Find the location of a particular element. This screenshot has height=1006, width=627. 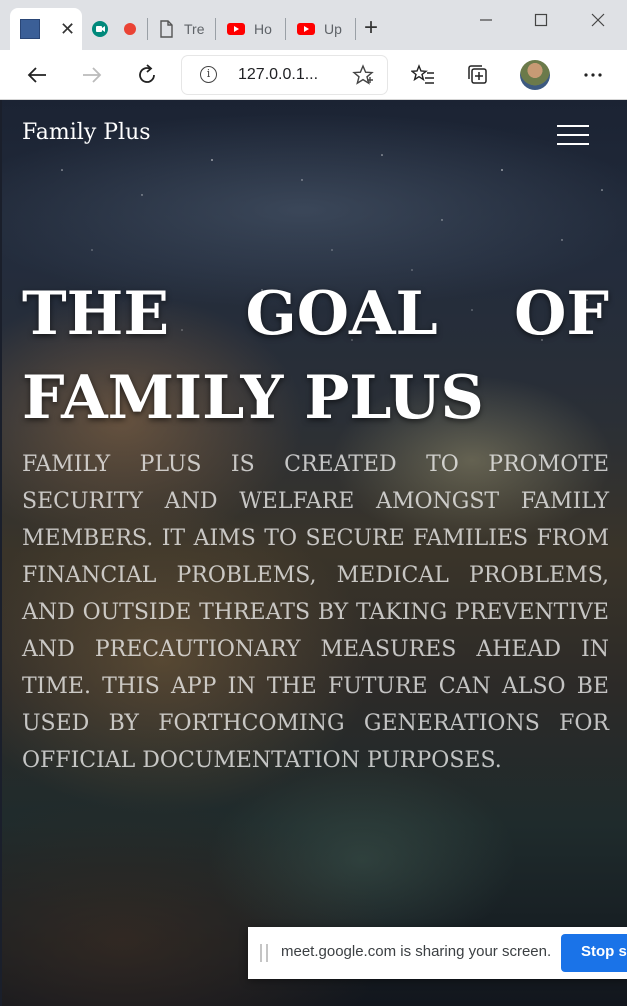

more-horizontal-icon is located at coordinates (593, 75).